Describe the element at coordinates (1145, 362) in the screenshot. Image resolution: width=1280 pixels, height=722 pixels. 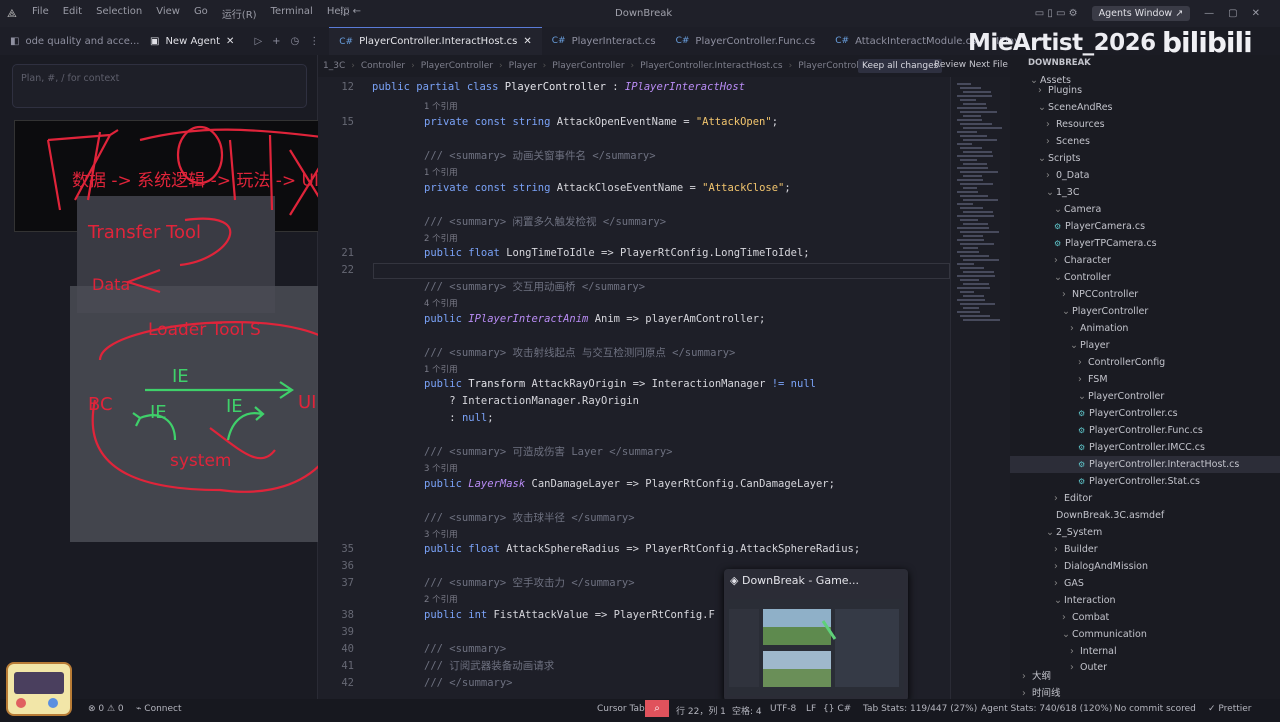
I see `explorer-folder: › ControllerConfig` at that location.